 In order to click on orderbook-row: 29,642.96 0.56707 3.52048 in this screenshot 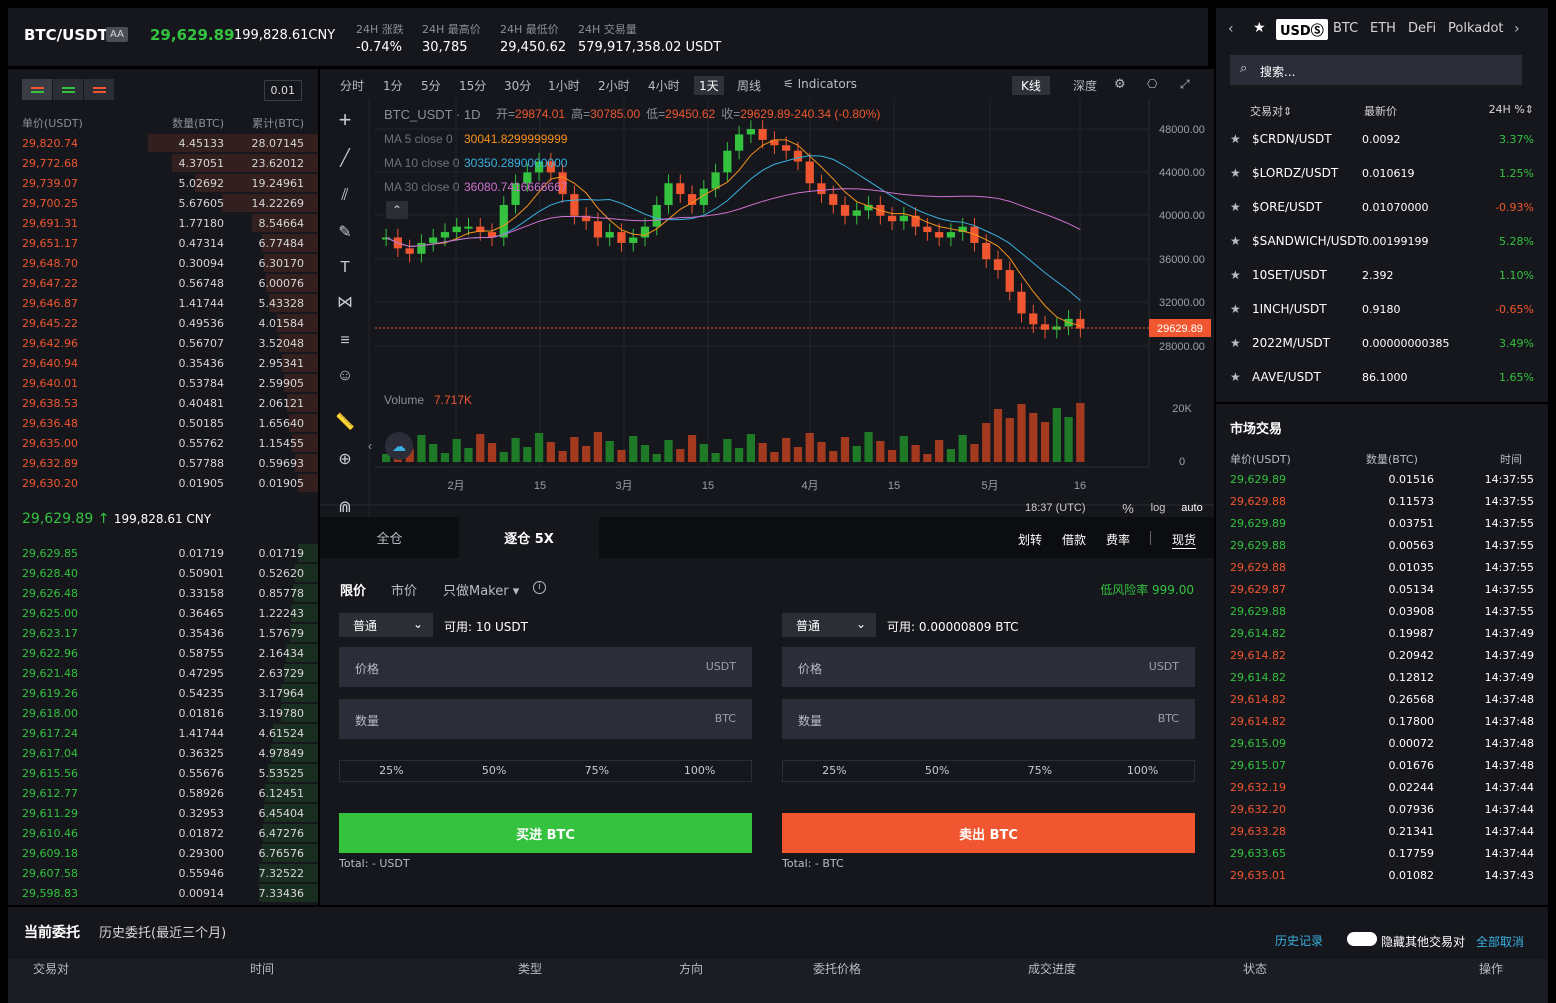, I will do `click(170, 343)`.